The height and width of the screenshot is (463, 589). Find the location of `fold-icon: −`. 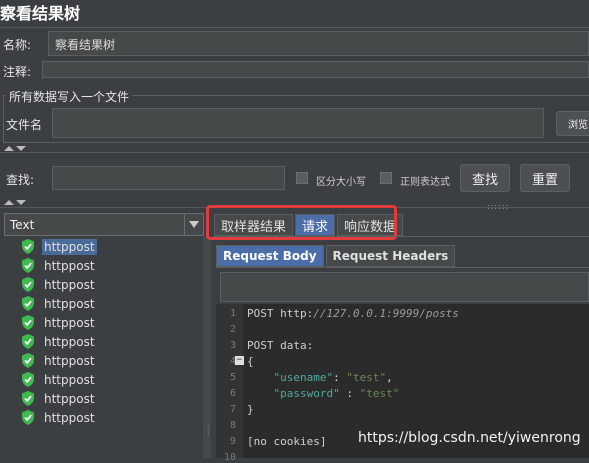

fold-icon: − is located at coordinates (239, 360).